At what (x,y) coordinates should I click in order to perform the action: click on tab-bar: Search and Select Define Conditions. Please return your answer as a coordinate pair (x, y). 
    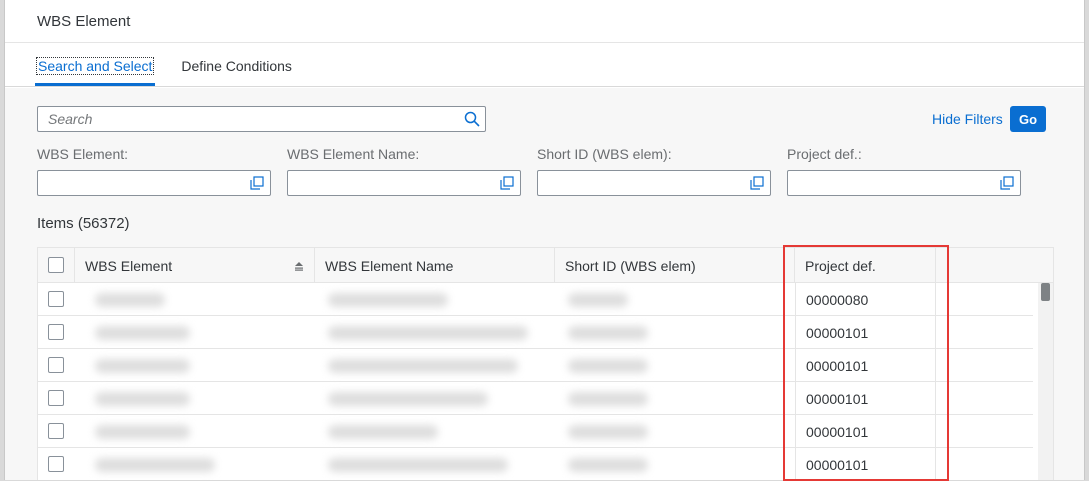
    Looking at the image, I should click on (544, 65).